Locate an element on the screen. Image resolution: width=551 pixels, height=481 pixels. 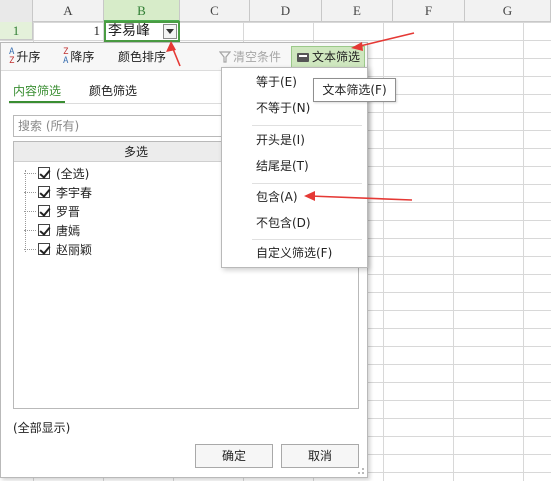
row-header-1: 1 is located at coordinates (16, 31).